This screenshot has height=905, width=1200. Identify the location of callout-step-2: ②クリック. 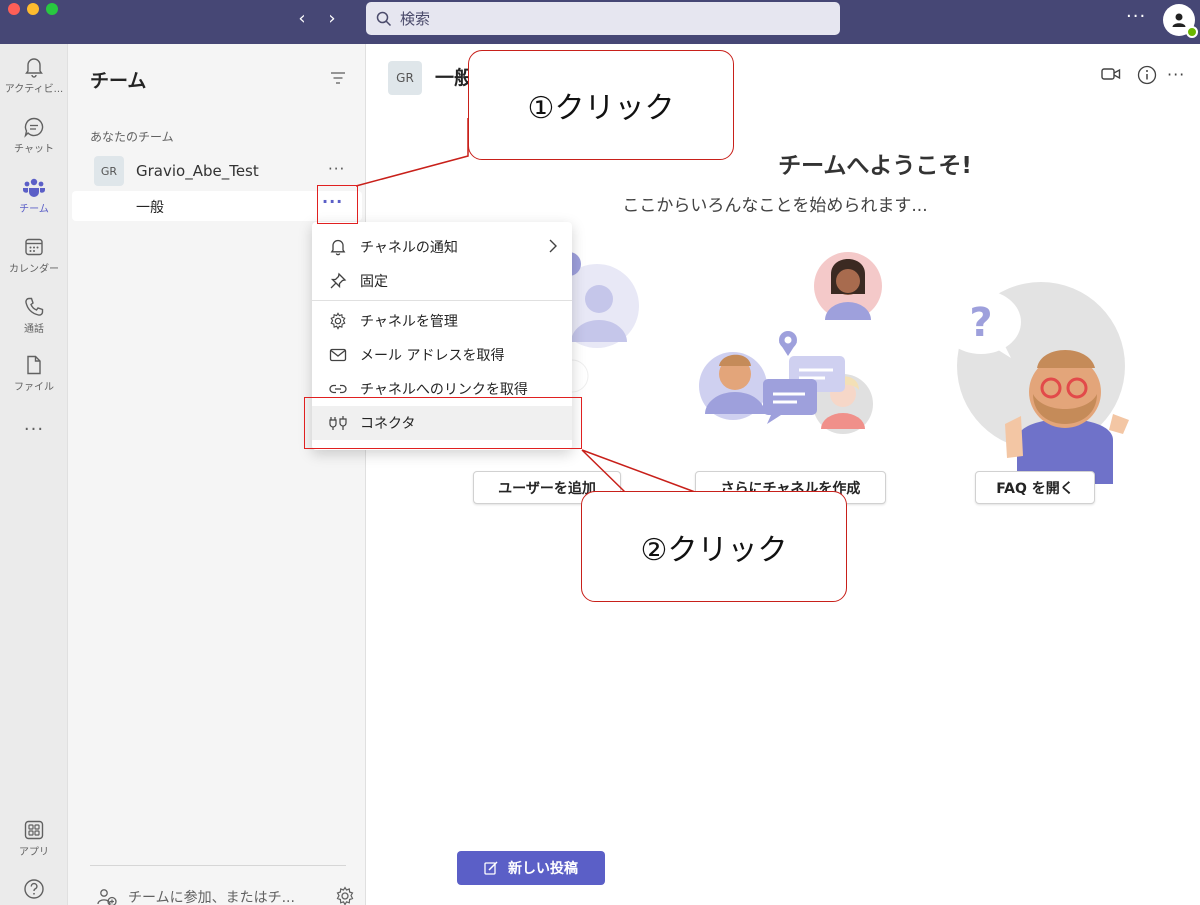
(714, 546).